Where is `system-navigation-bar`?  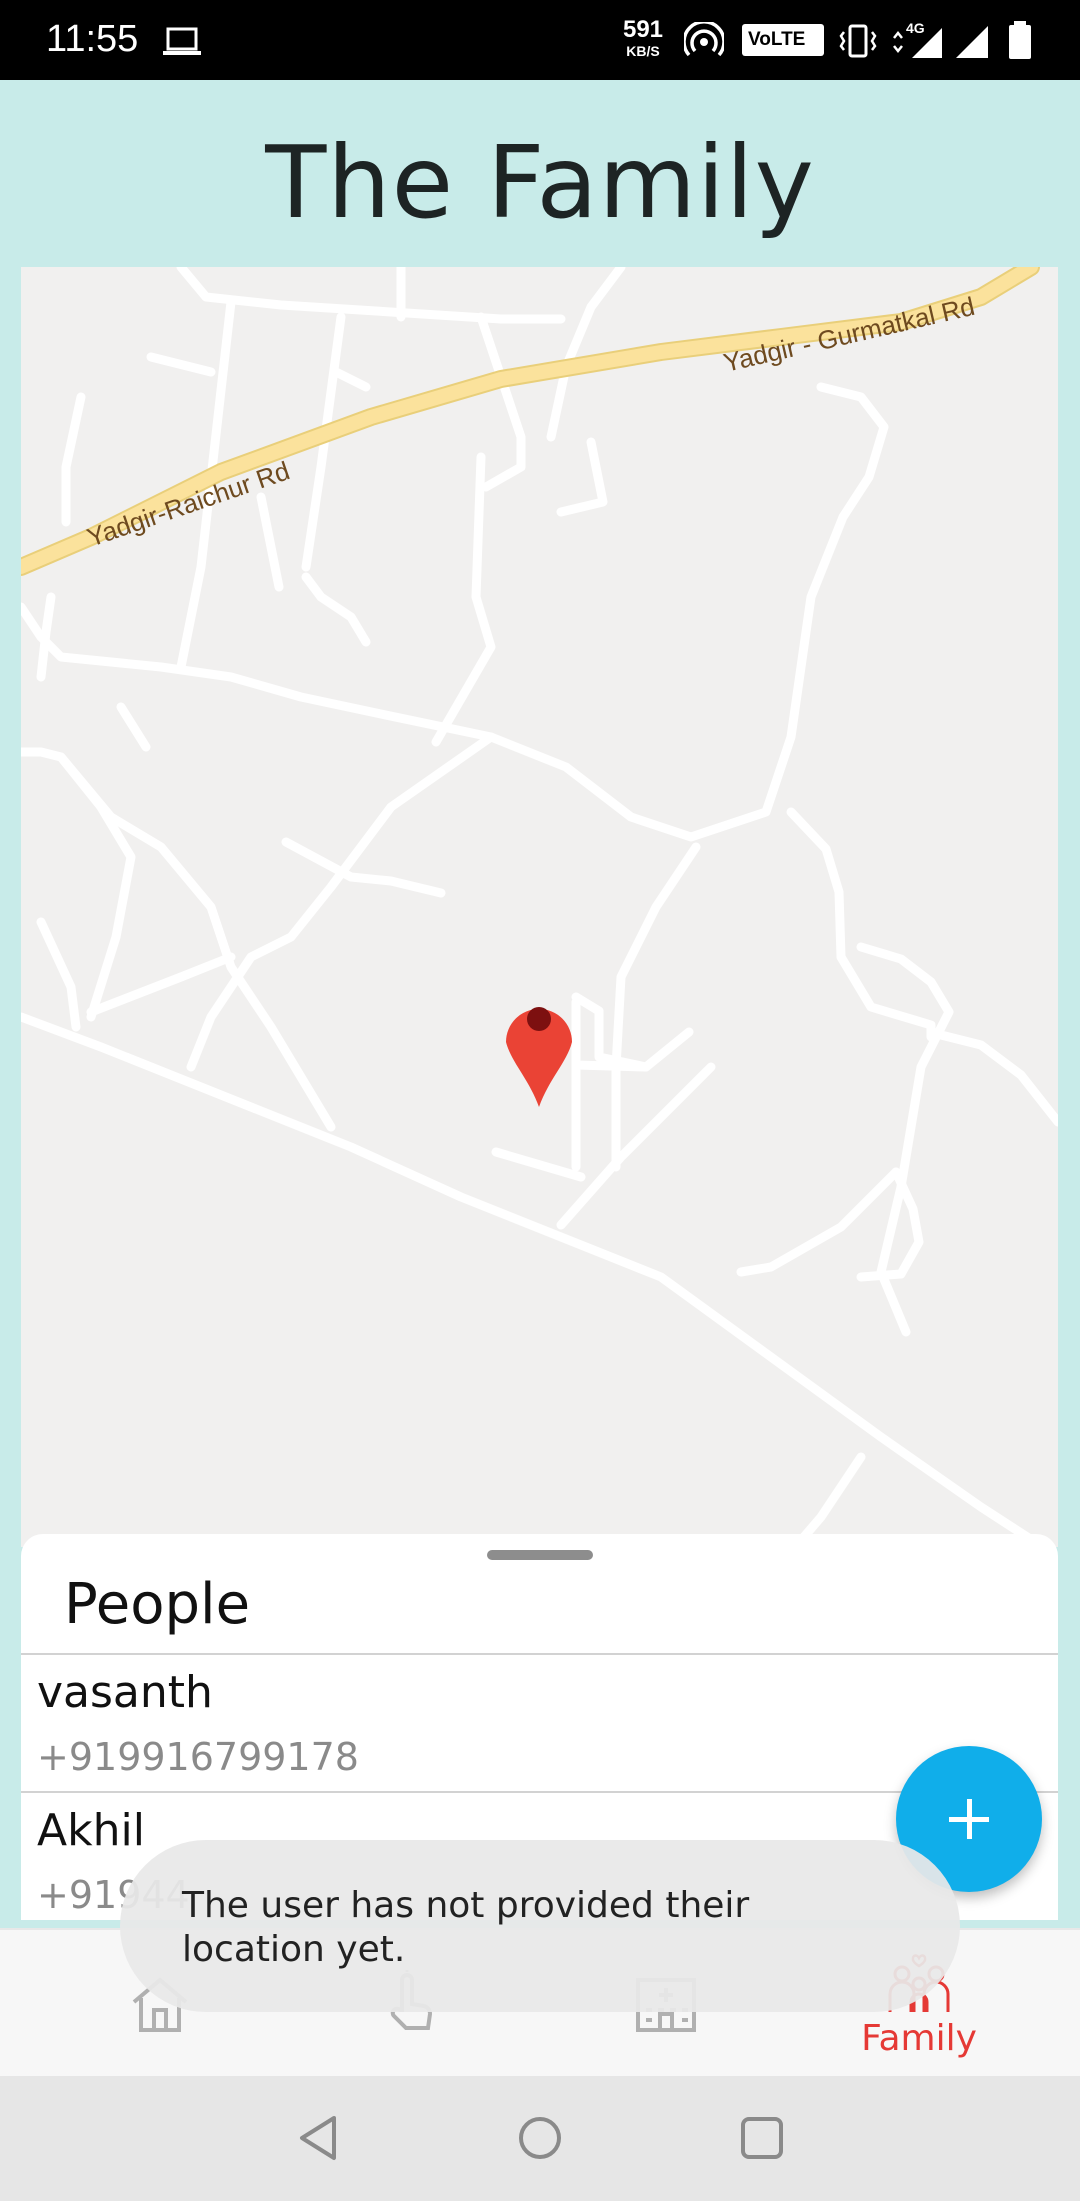 system-navigation-bar is located at coordinates (540, 2138).